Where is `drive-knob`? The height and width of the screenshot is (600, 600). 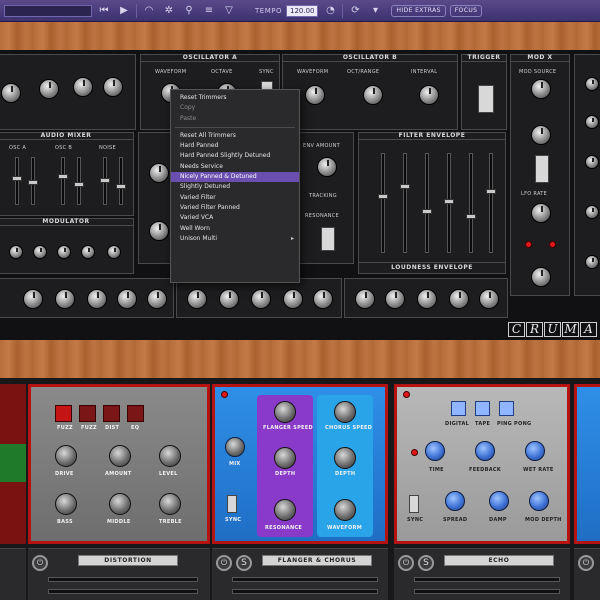 drive-knob is located at coordinates (66, 456).